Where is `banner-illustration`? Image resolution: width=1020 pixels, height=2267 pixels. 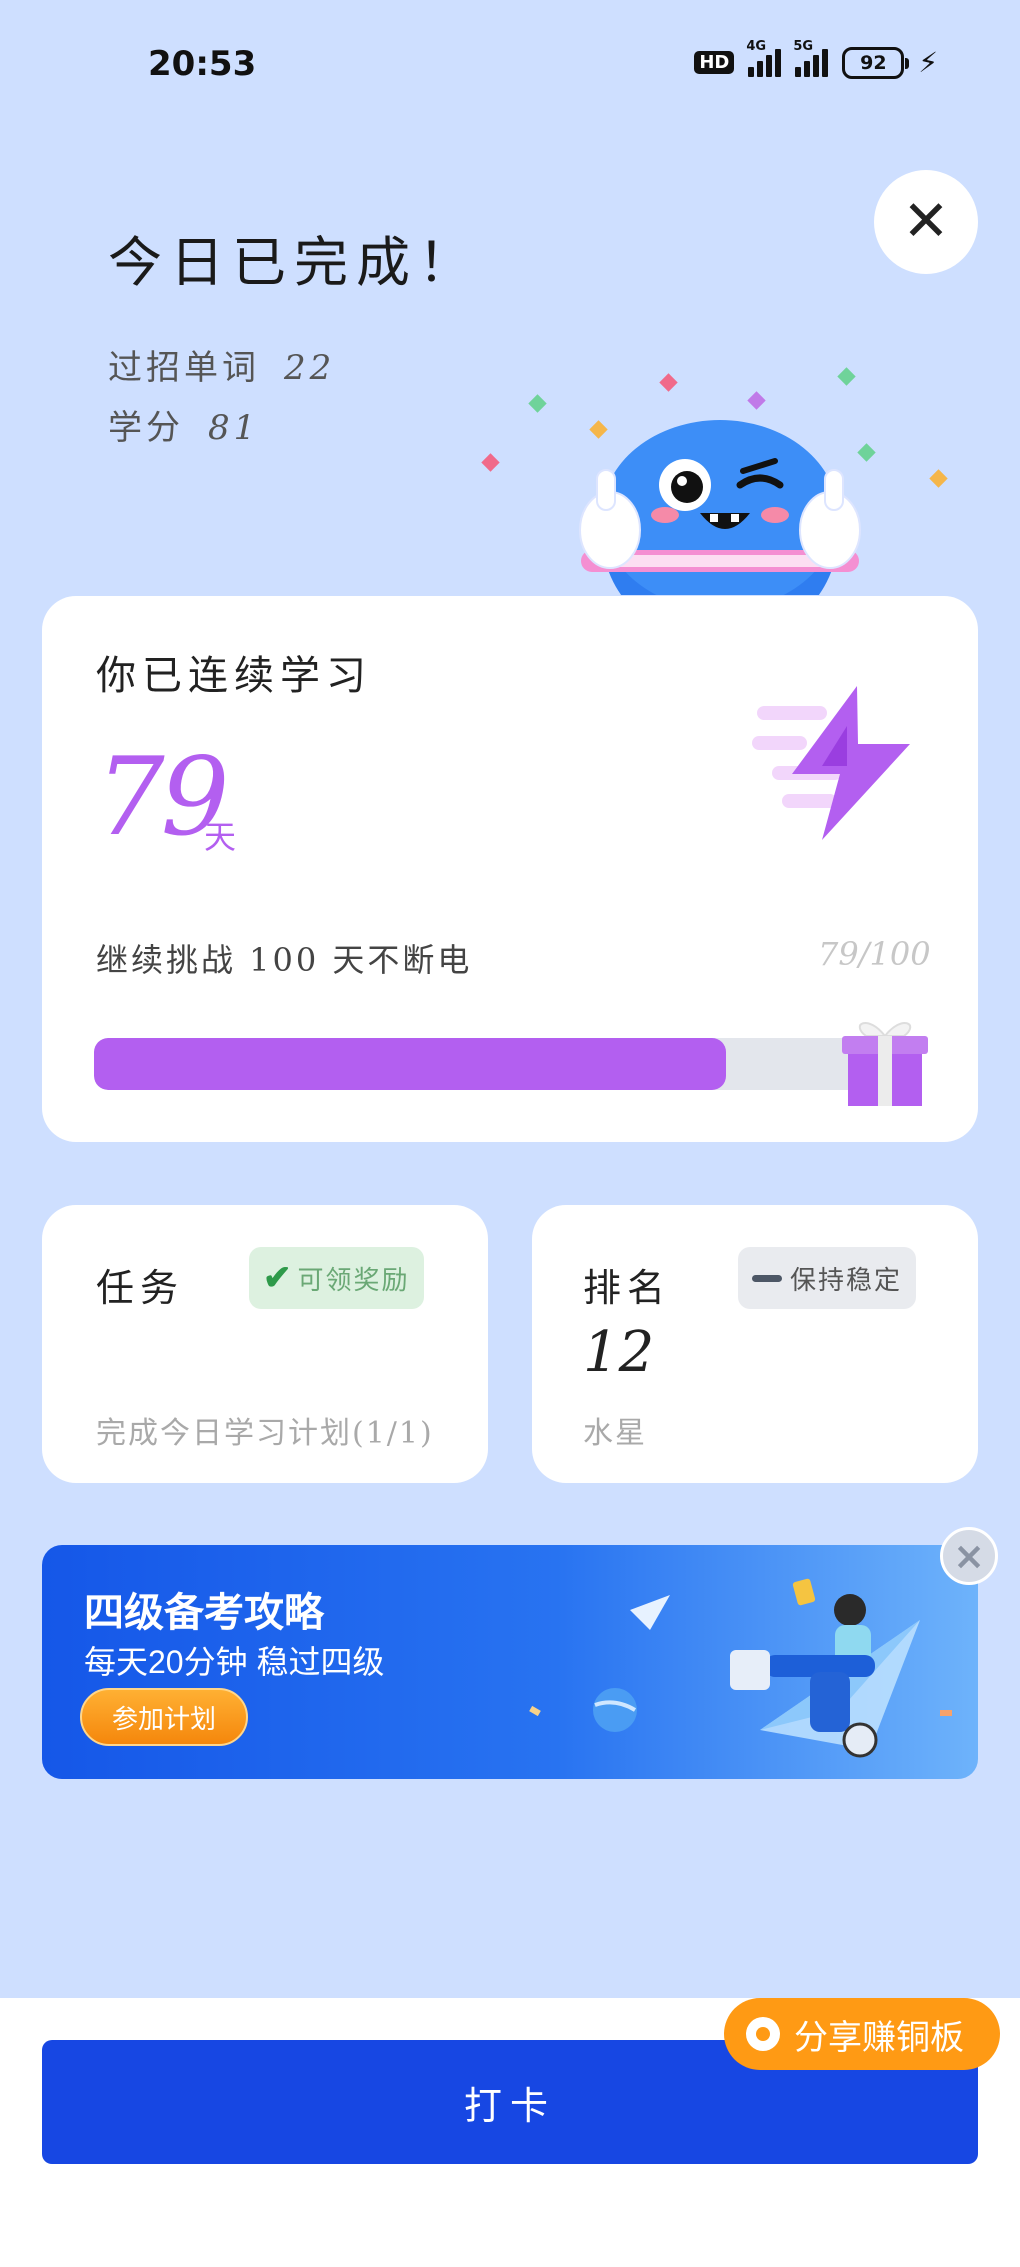 banner-illustration is located at coordinates (740, 1668).